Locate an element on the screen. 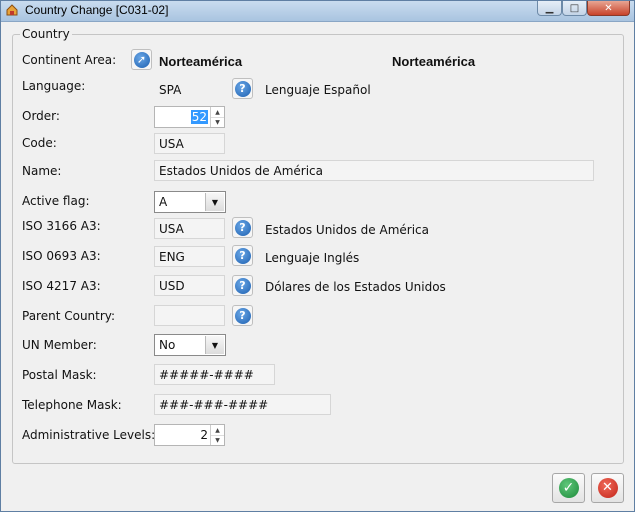  admin-levels-label: Administrative Levels: is located at coordinates (89, 435).